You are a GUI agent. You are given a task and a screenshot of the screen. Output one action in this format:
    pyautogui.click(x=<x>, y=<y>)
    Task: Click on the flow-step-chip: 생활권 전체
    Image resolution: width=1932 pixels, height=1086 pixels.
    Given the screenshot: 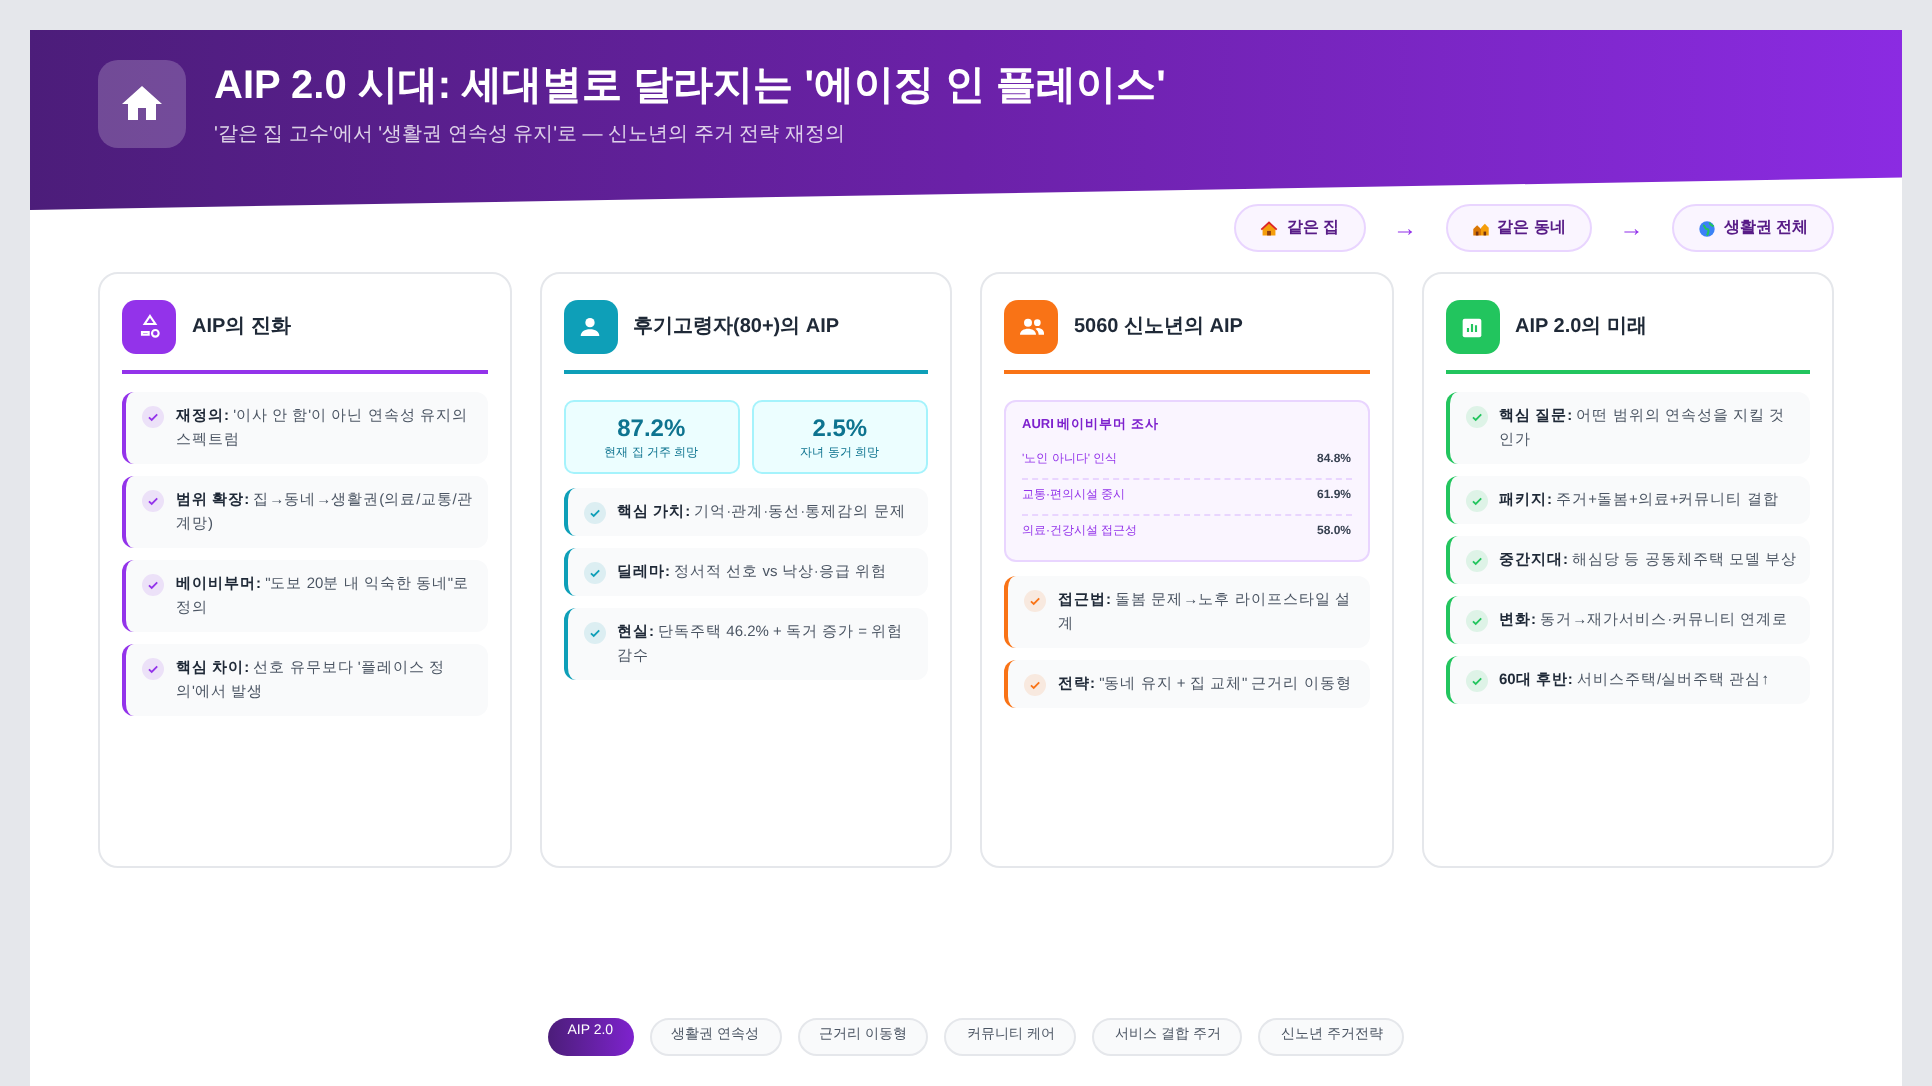 What is the action you would take?
    pyautogui.click(x=1752, y=228)
    